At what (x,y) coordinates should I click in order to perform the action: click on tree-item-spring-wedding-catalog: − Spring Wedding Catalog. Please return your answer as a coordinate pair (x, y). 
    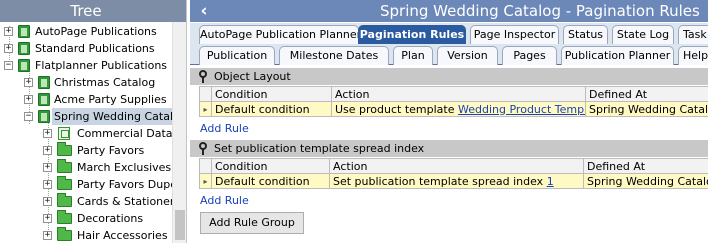
    Looking at the image, I should click on (86, 116).